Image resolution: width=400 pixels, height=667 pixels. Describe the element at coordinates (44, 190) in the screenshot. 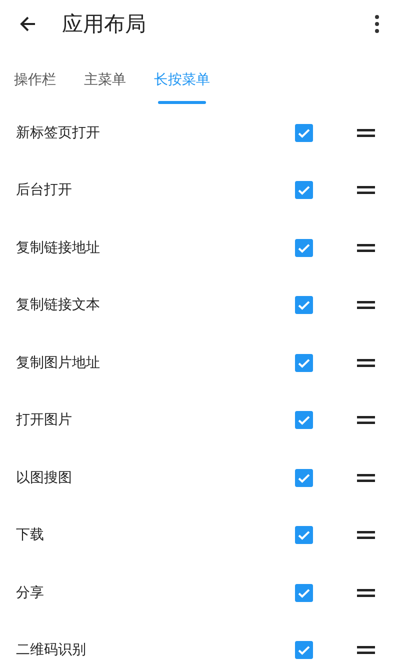

I see `menu-item-label: 后台打开` at that location.